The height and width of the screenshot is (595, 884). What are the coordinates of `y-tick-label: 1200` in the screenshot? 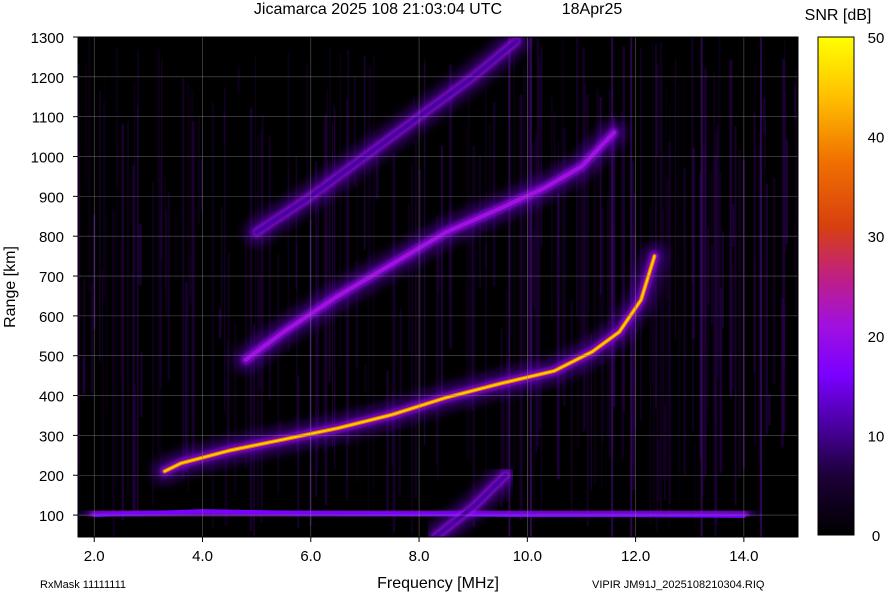 It's located at (47, 78).